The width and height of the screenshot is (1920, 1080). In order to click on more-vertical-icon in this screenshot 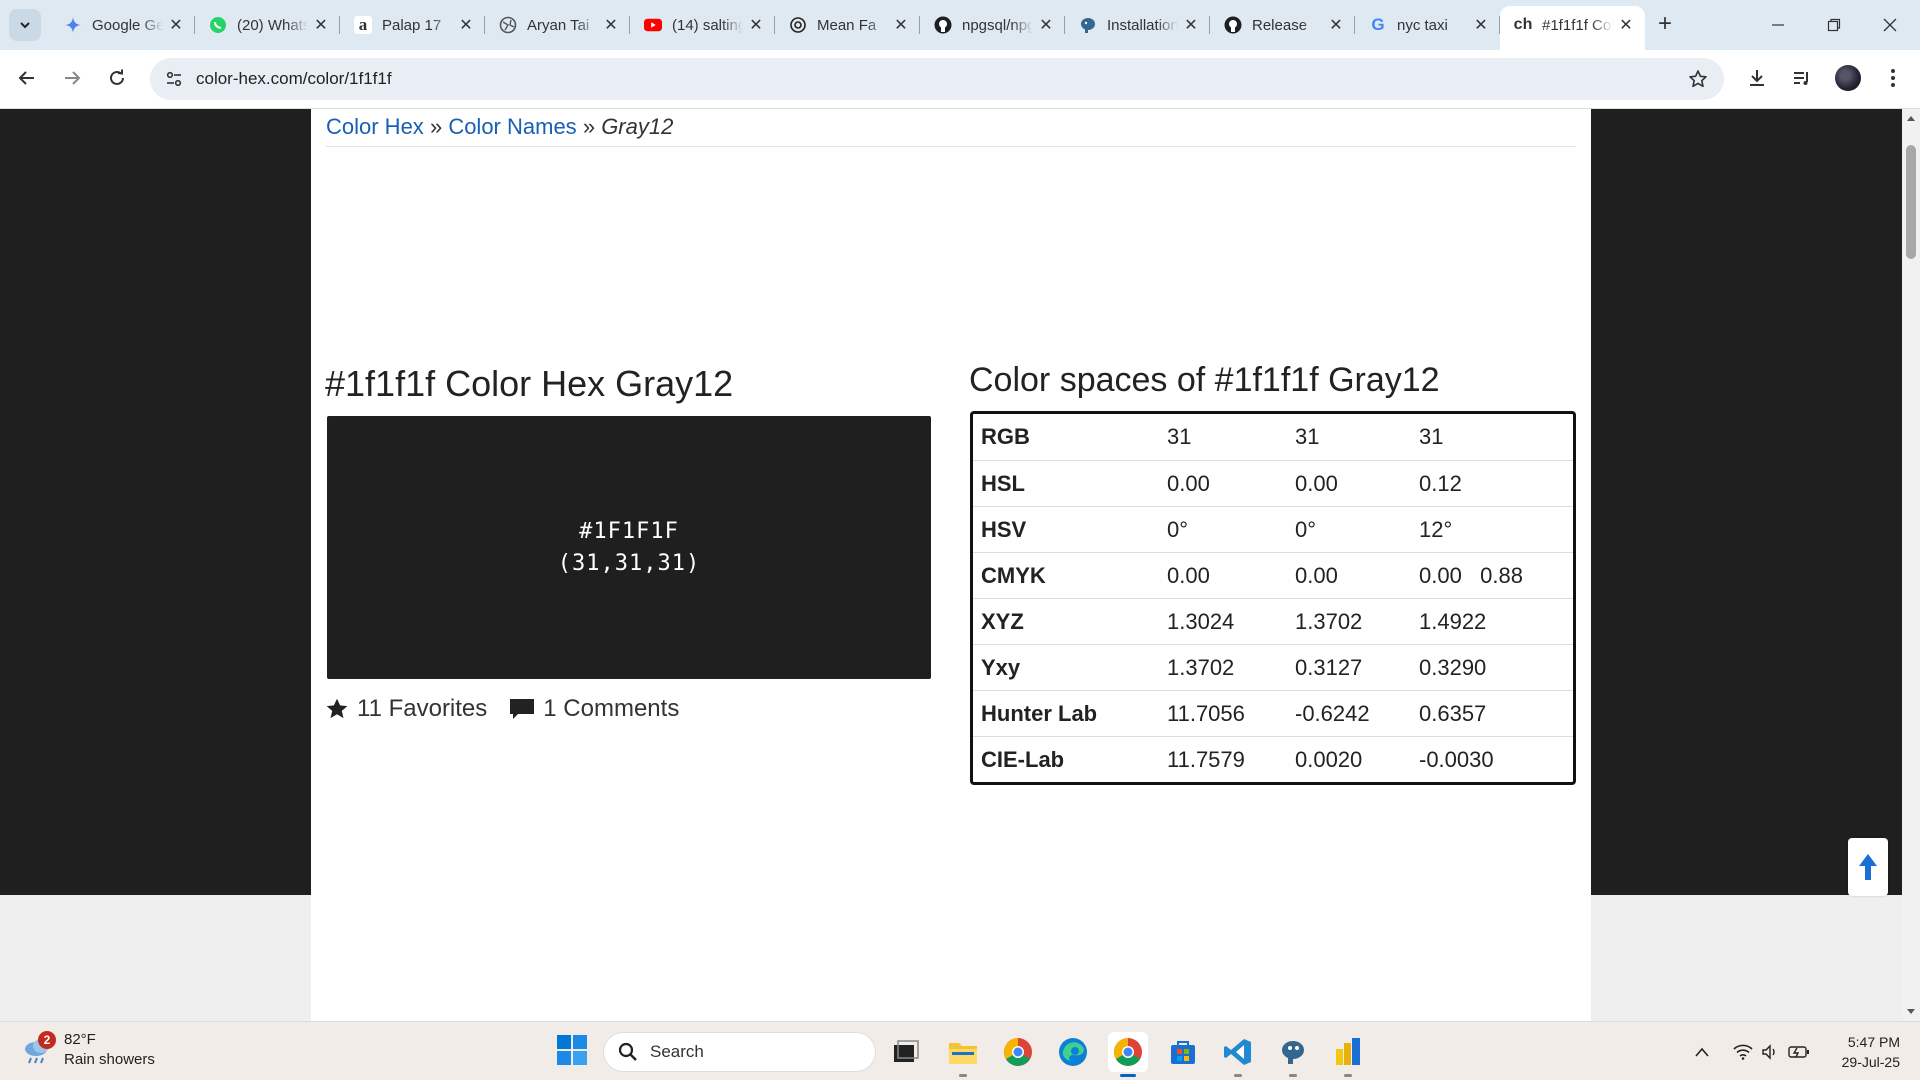, I will do `click(1893, 78)`.